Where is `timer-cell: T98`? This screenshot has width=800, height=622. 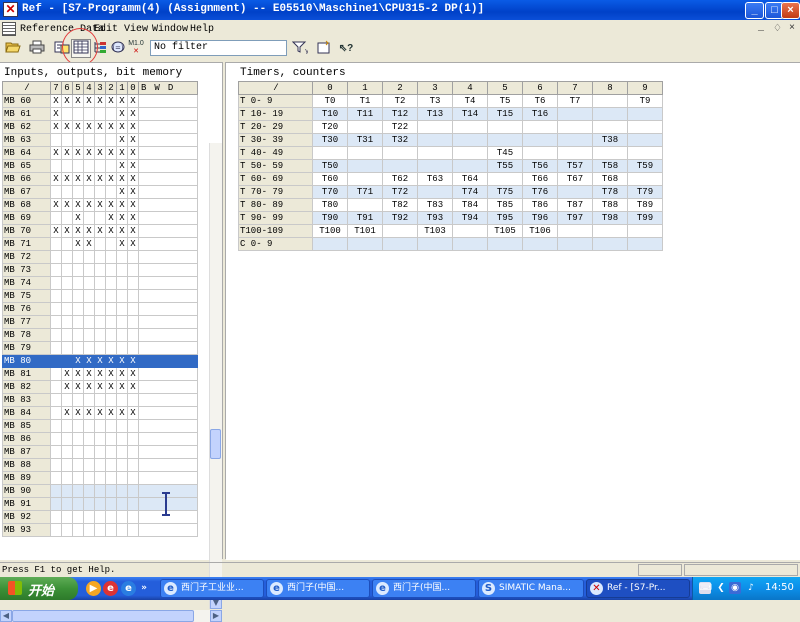
timer-cell: T98 is located at coordinates (610, 218).